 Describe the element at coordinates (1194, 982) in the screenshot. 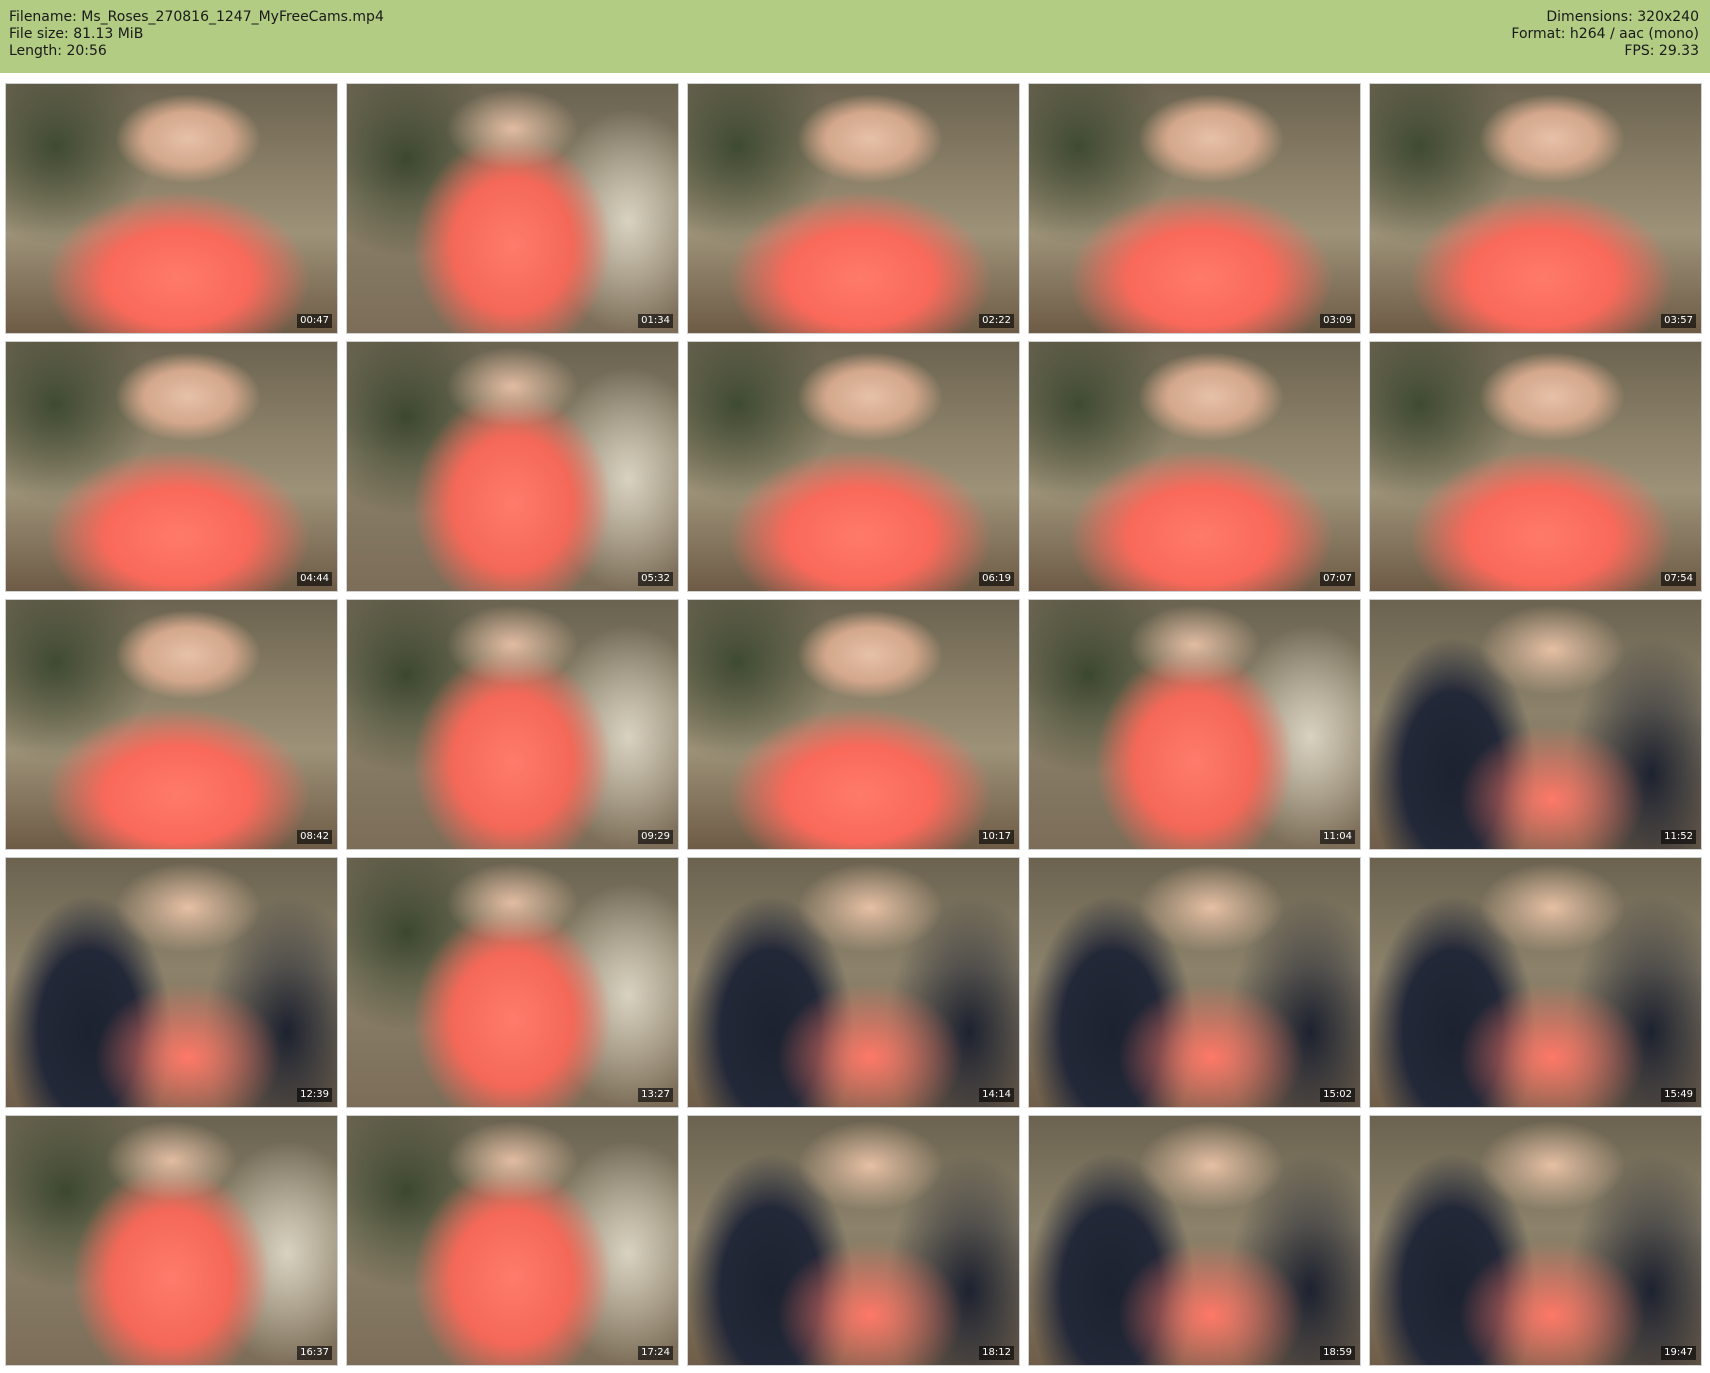

I see `thumbnail: 15:02` at that location.